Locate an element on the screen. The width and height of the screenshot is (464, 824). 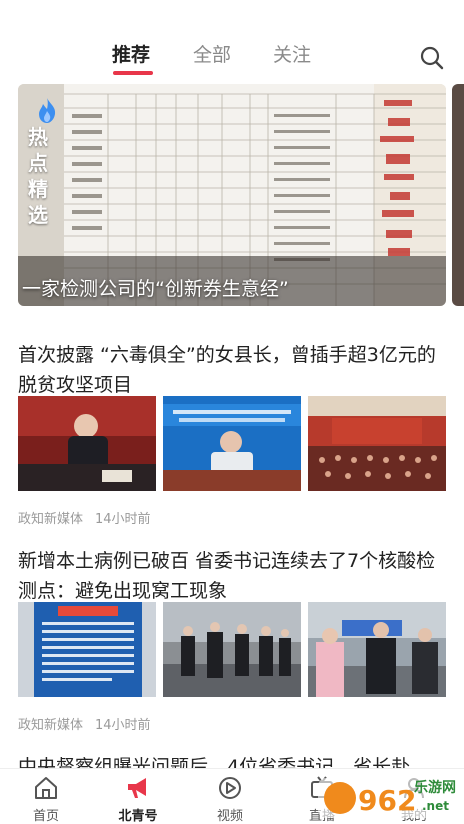
nav-label: 北青号 is located at coordinates (138, 816).